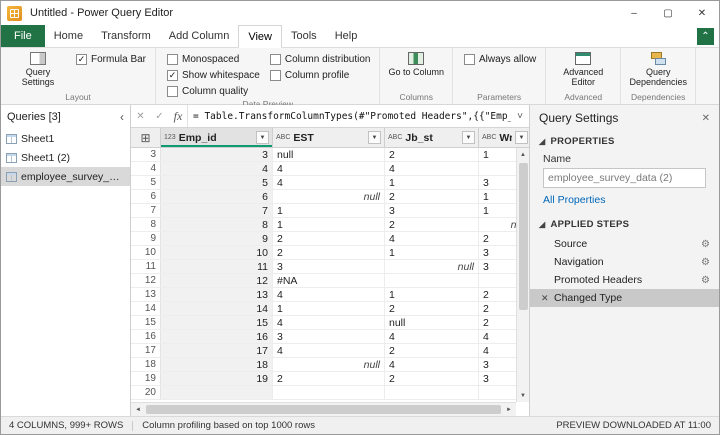 The image size is (720, 435). I want to click on cell: 6, so click(217, 196).